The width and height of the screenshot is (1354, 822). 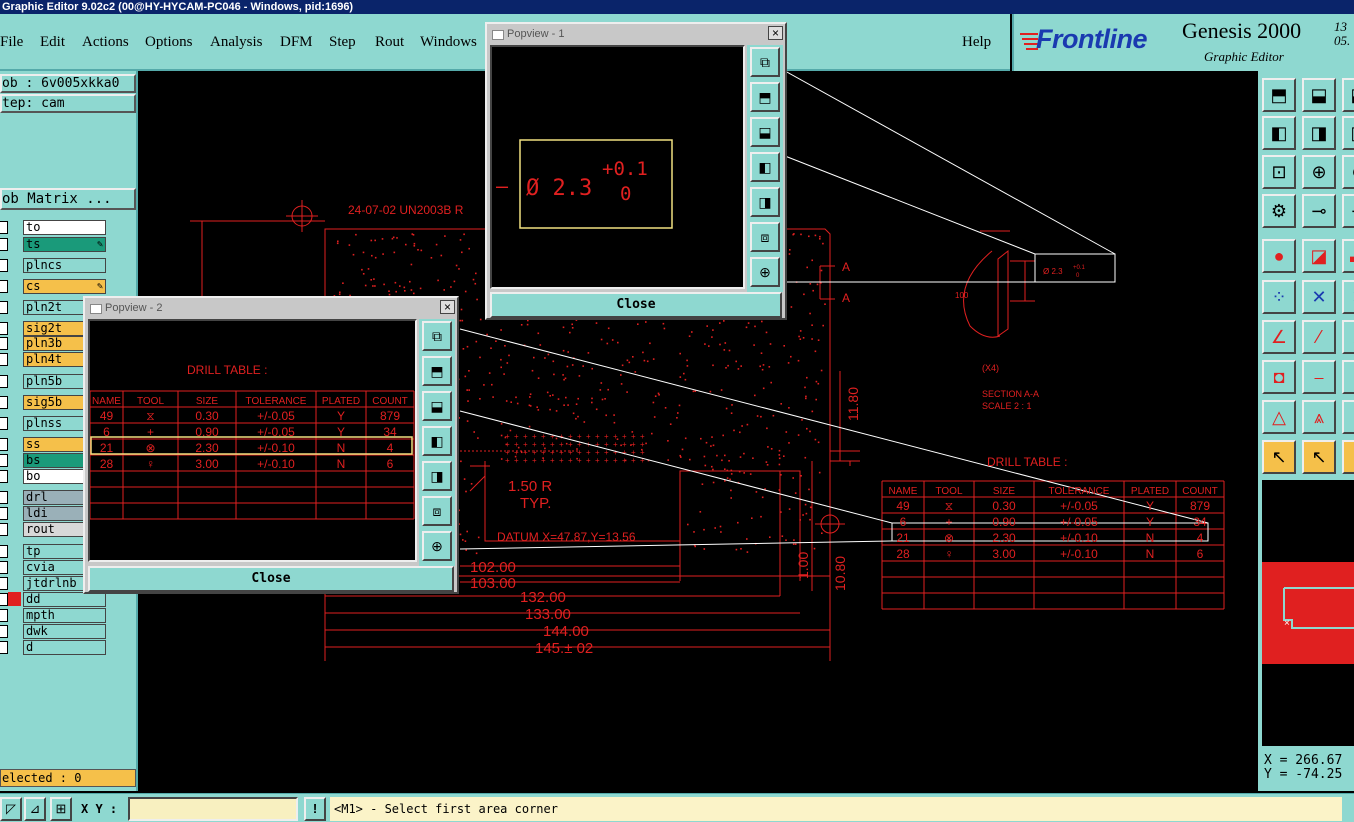 I want to click on layer-row: plncs, so click(x=55, y=265).